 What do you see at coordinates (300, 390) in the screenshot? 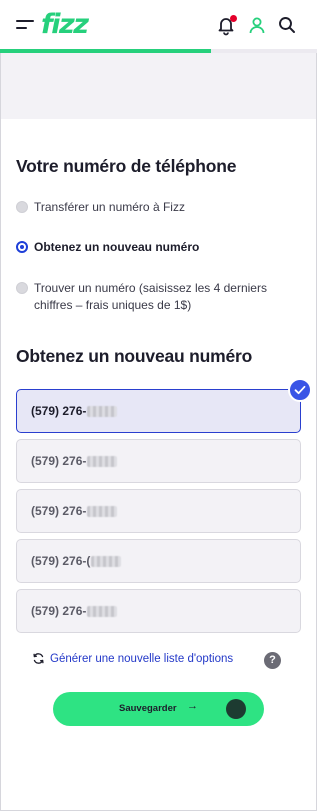
I see `check-icon` at bounding box center [300, 390].